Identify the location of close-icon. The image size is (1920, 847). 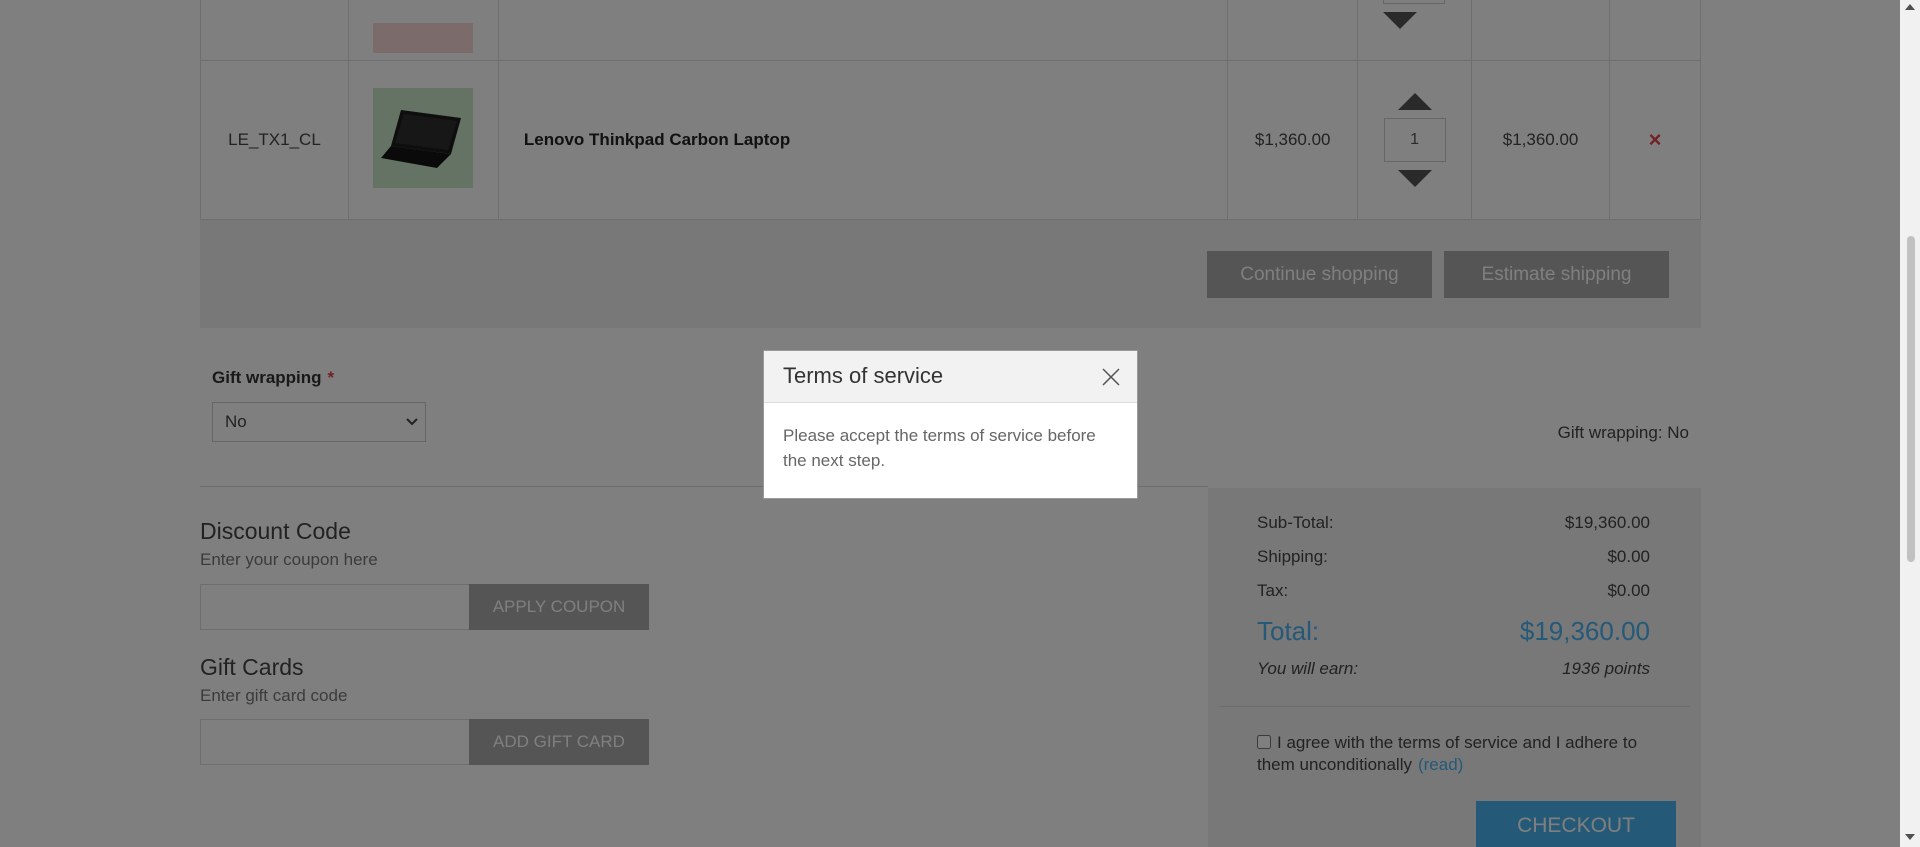
(1111, 377).